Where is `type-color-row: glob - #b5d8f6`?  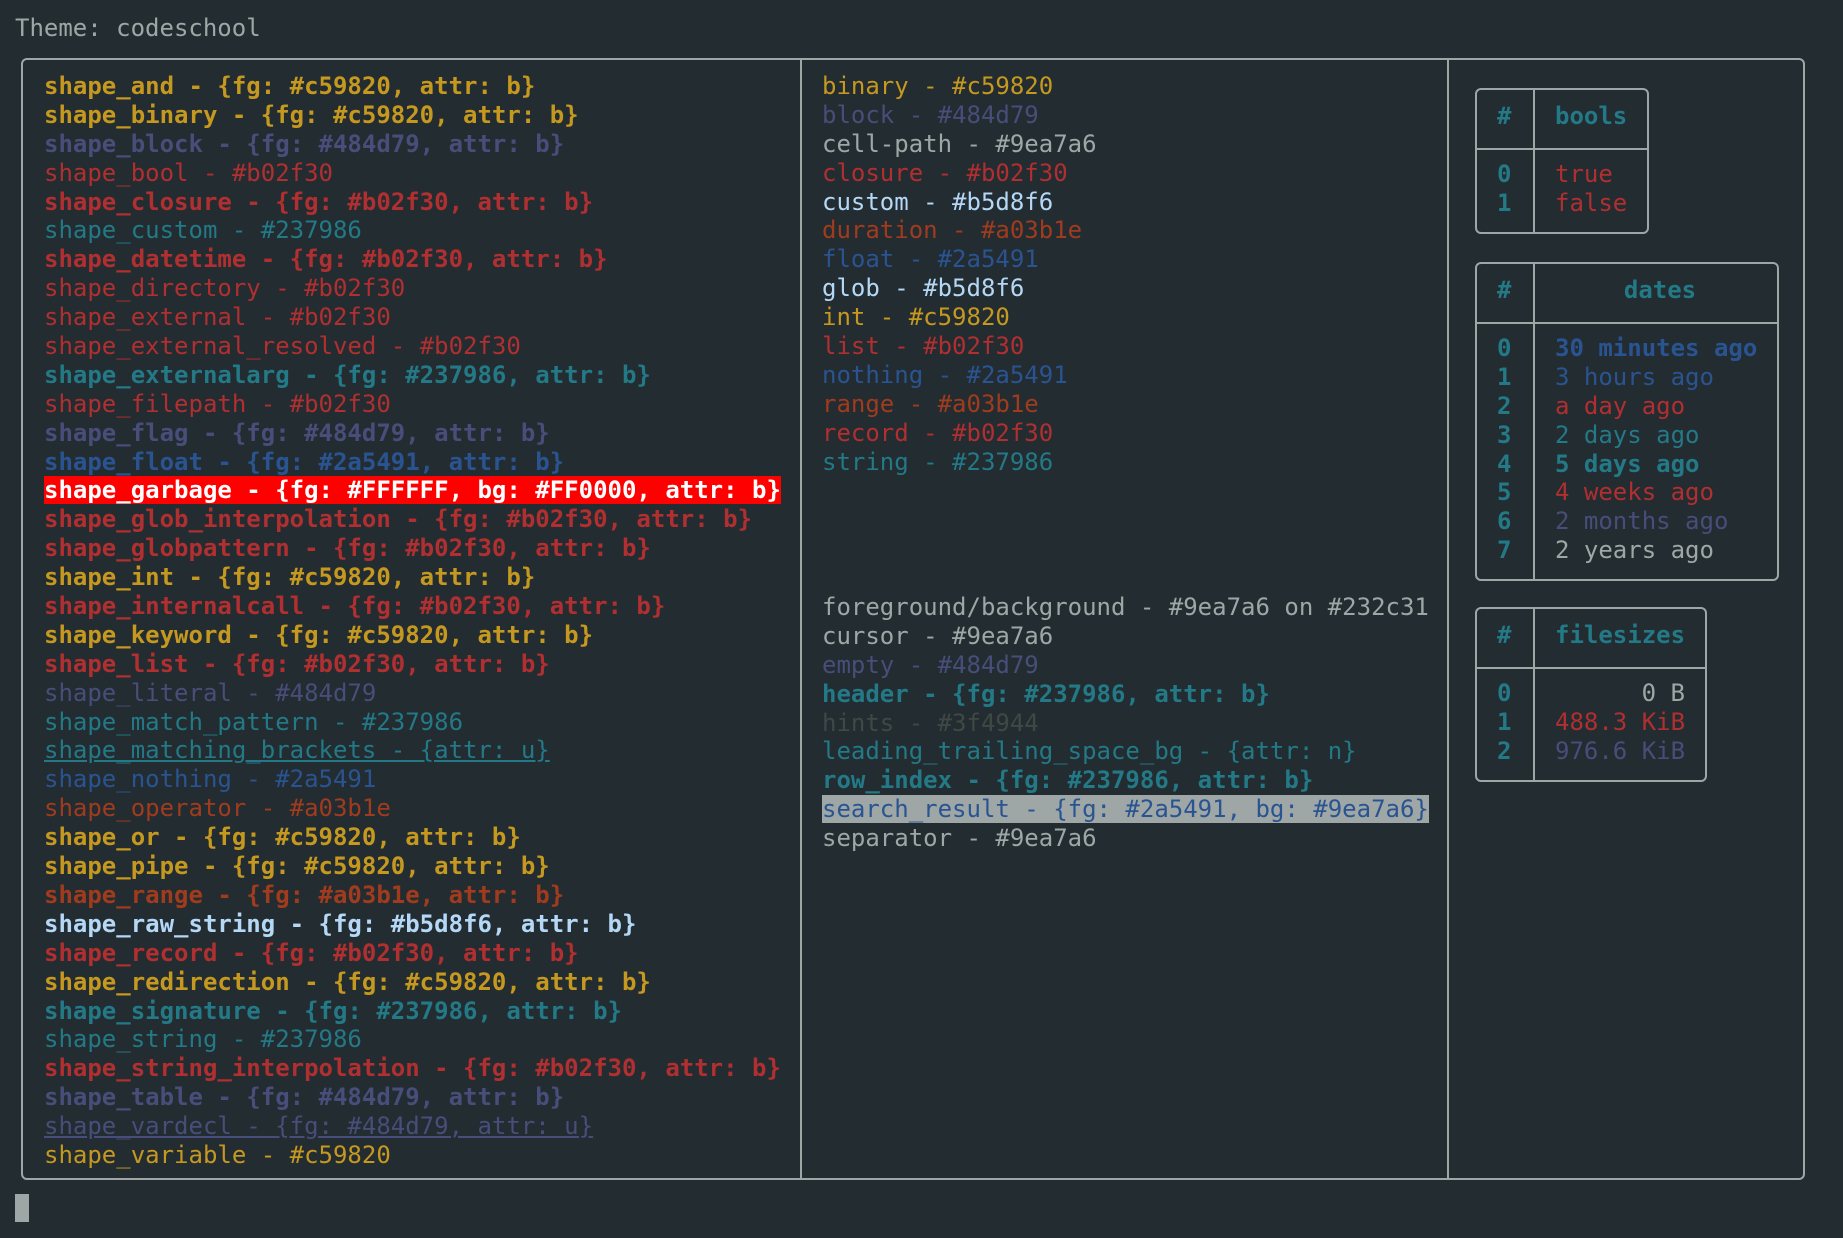
type-color-row: glob - #b5d8f6 is located at coordinates (959, 288).